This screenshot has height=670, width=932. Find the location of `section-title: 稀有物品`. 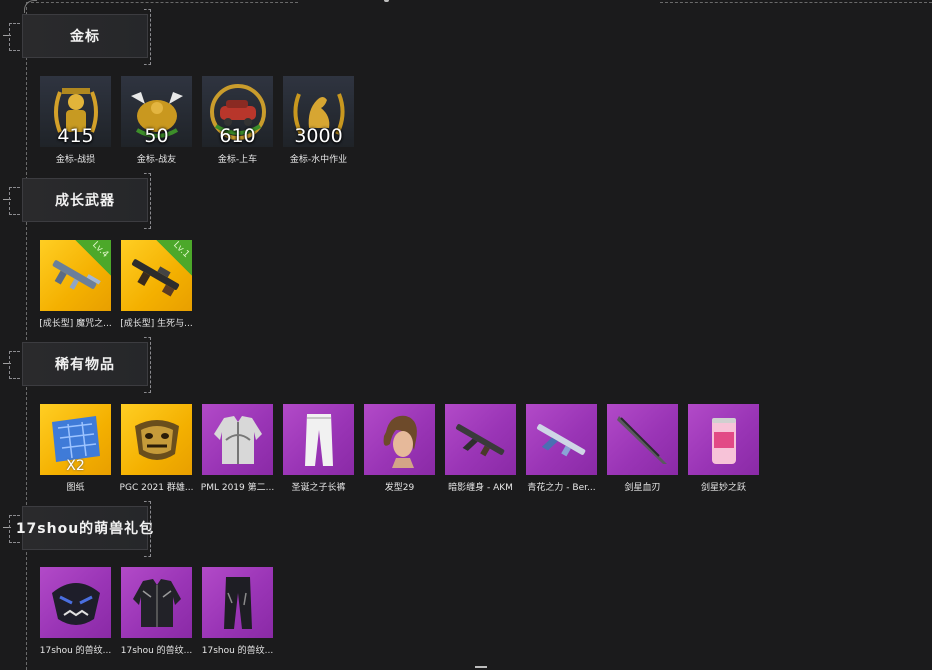

section-title: 稀有物品 is located at coordinates (85, 365).